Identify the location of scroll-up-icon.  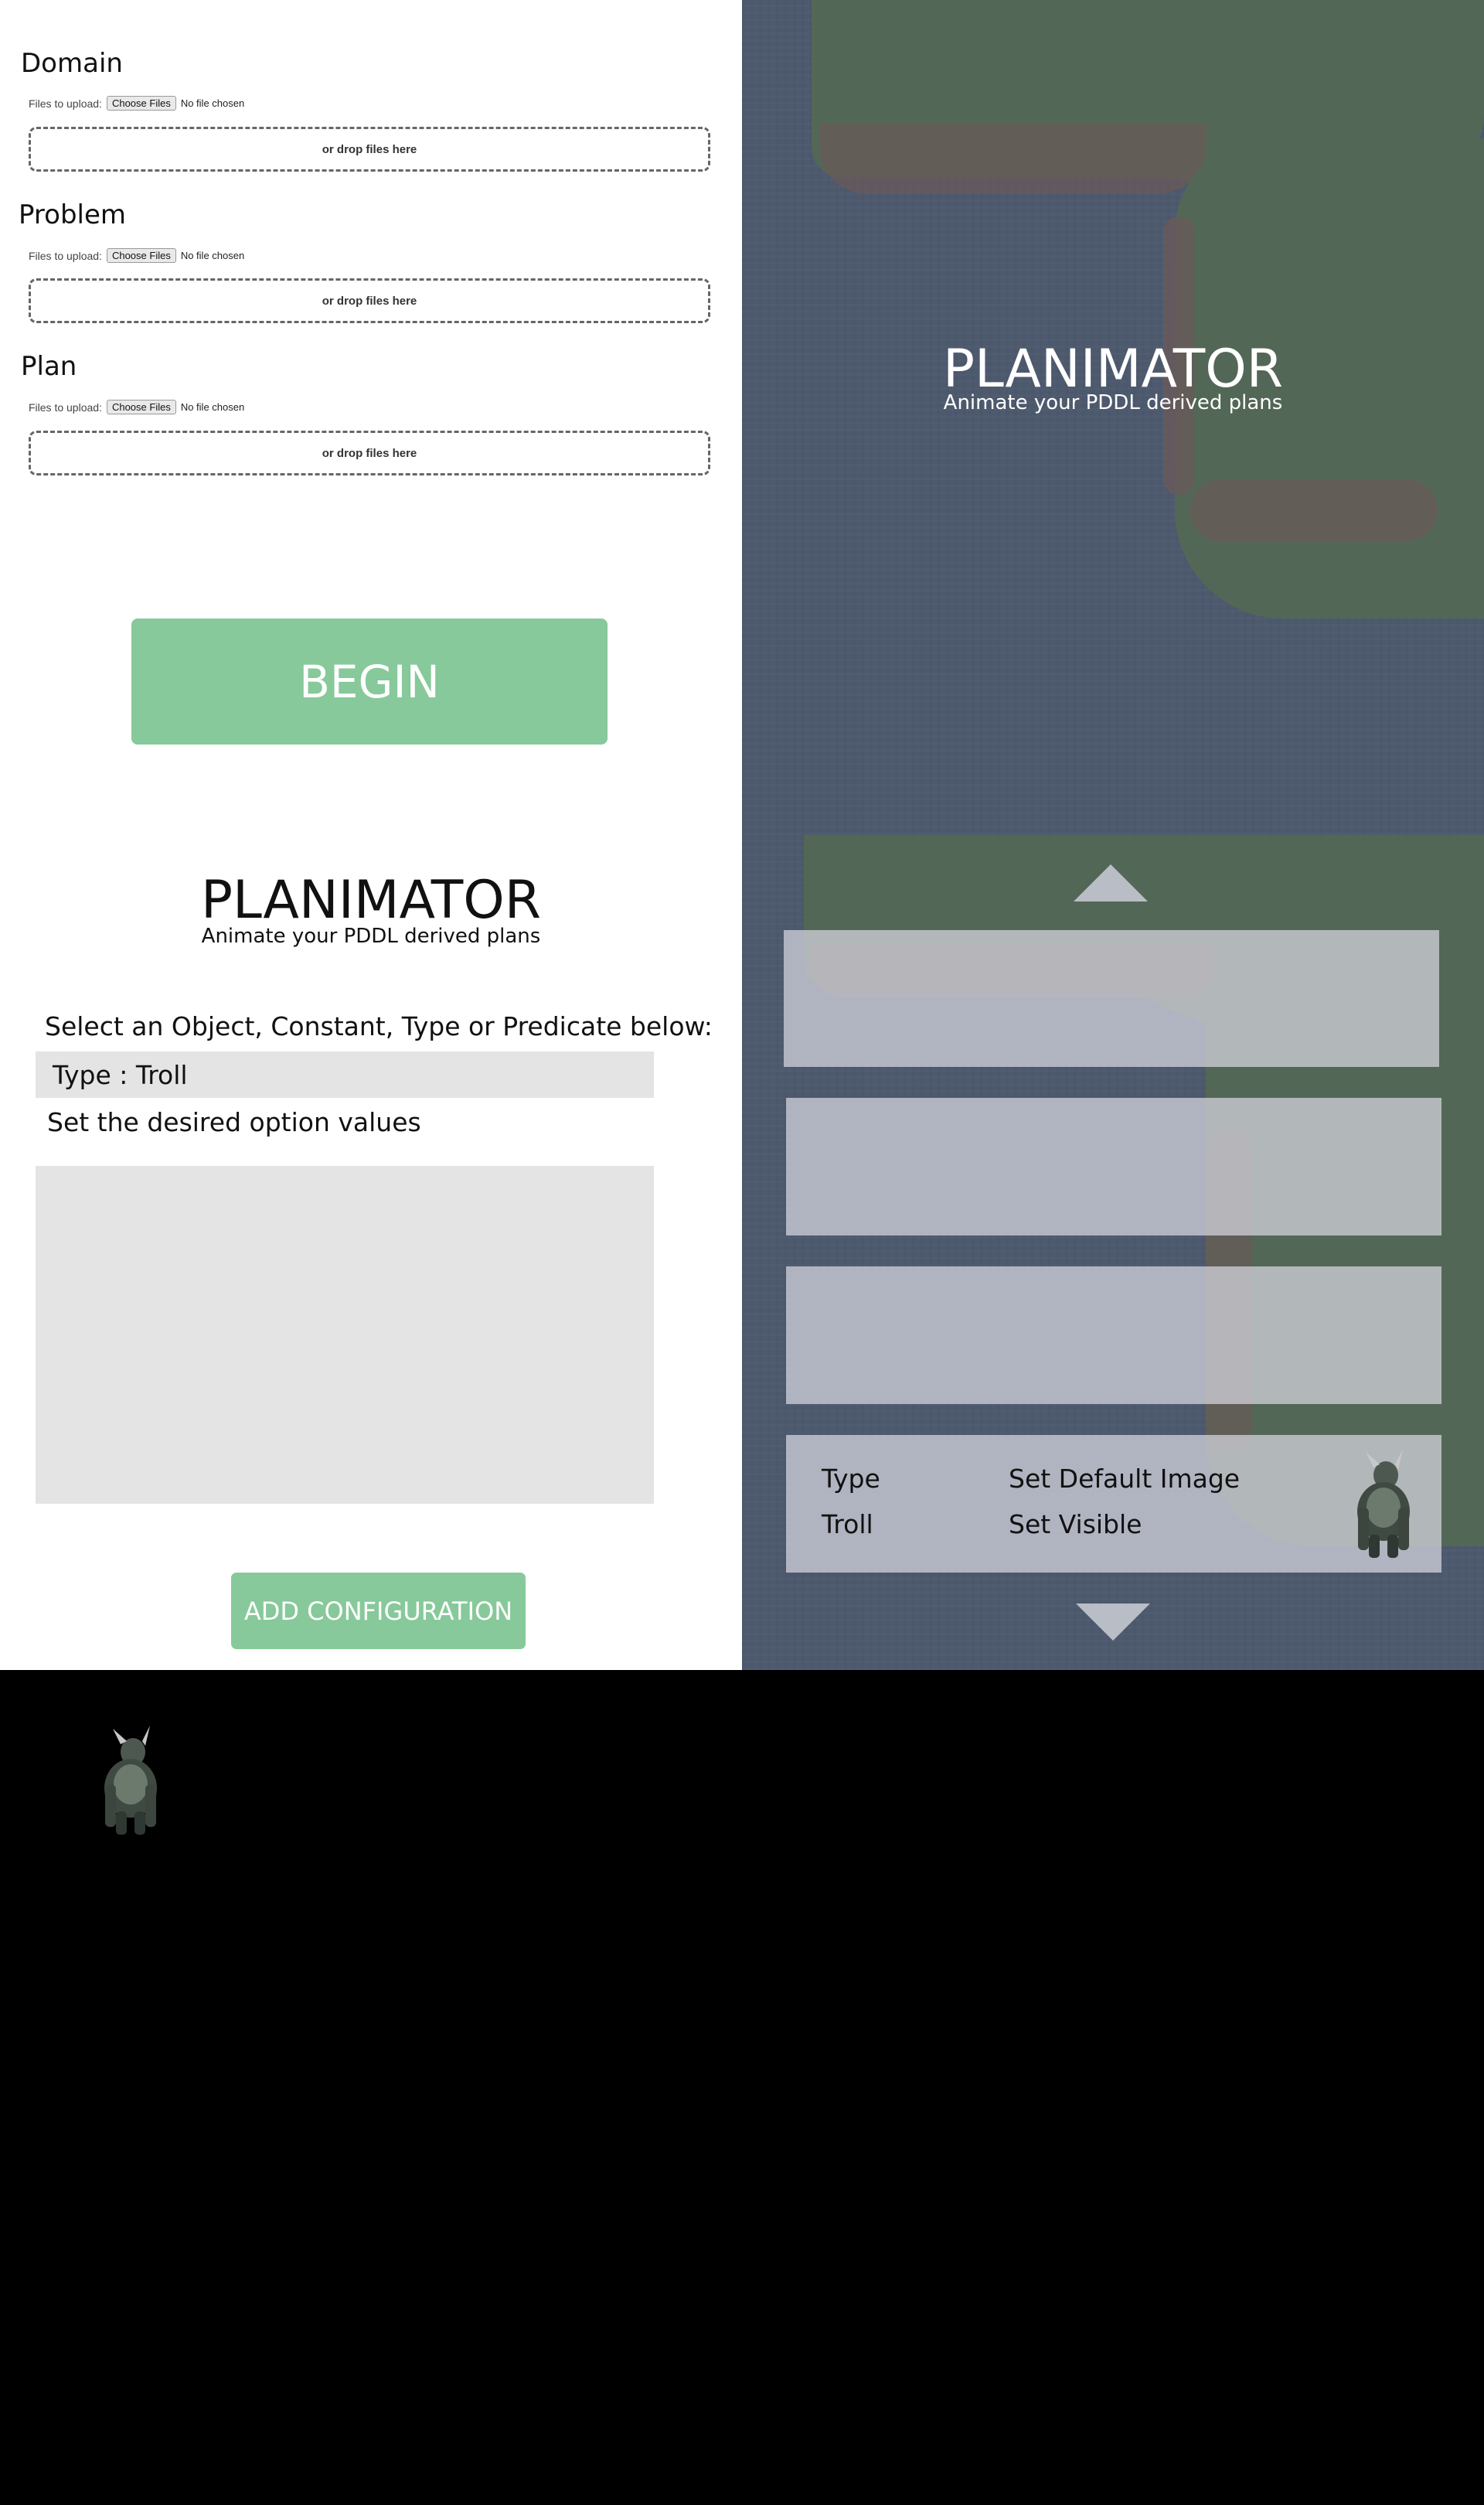
(1111, 882).